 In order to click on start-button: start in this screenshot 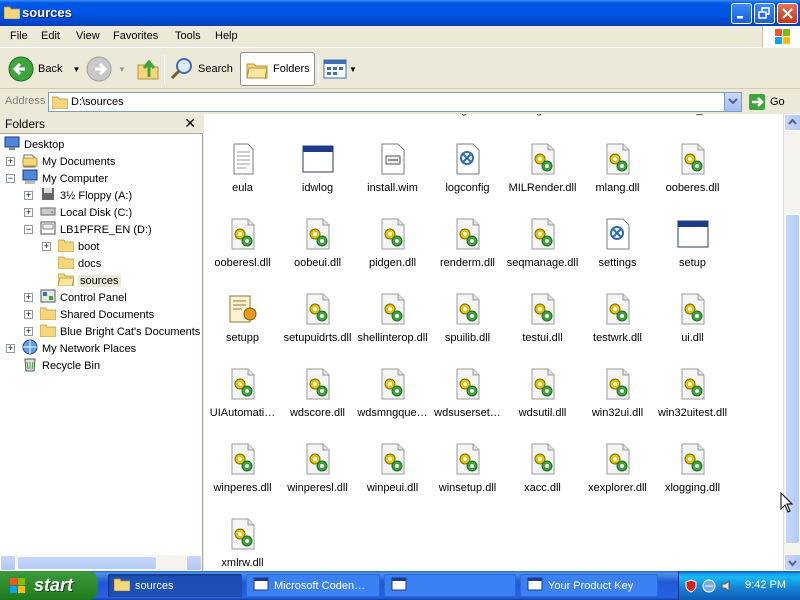, I will do `click(49, 585)`.